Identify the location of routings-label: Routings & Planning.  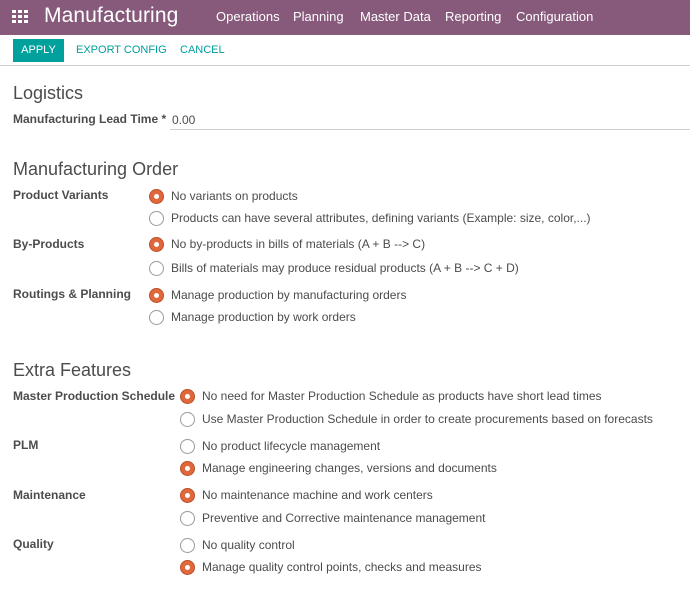
(72, 294).